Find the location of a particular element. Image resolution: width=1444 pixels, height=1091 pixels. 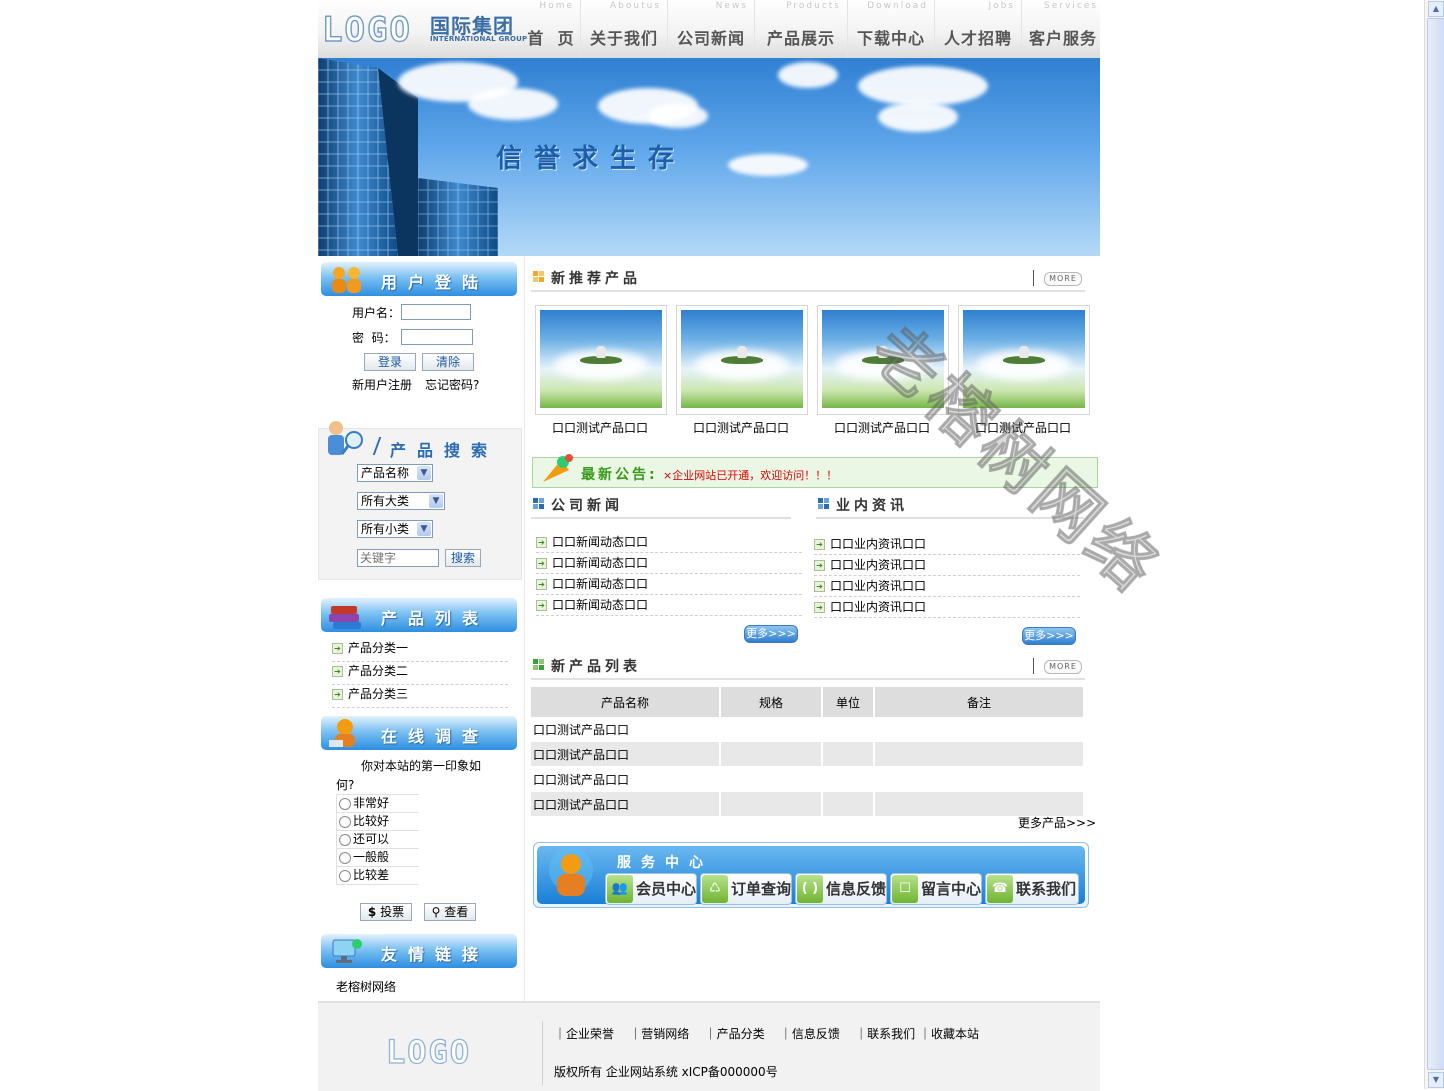

service-feedback: ( ) 信息反馈 is located at coordinates (841, 889).